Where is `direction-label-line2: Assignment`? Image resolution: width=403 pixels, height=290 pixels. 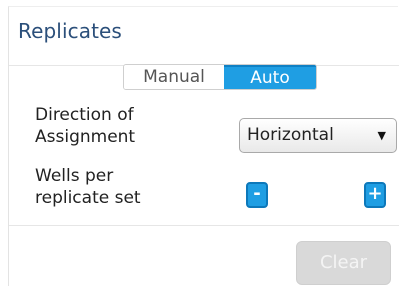
direction-label-line2: Assignment is located at coordinates (85, 137).